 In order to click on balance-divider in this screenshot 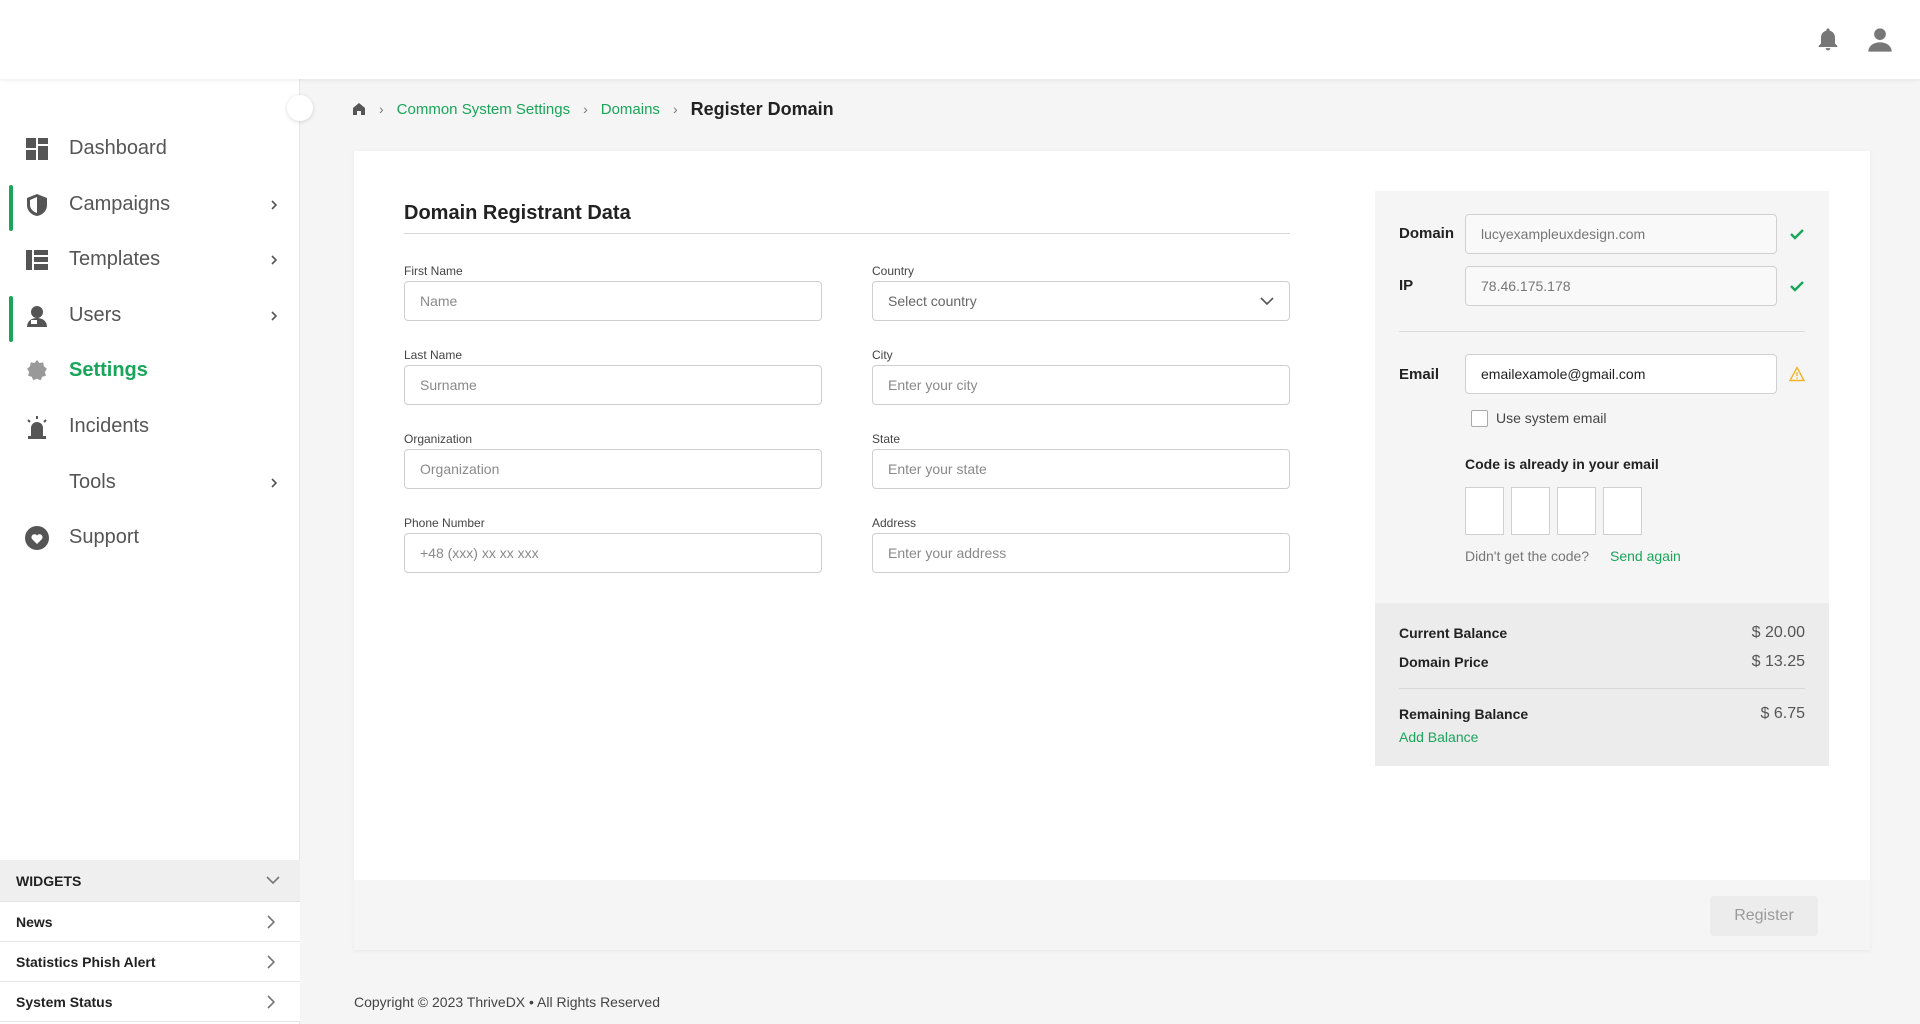, I will do `click(1602, 688)`.